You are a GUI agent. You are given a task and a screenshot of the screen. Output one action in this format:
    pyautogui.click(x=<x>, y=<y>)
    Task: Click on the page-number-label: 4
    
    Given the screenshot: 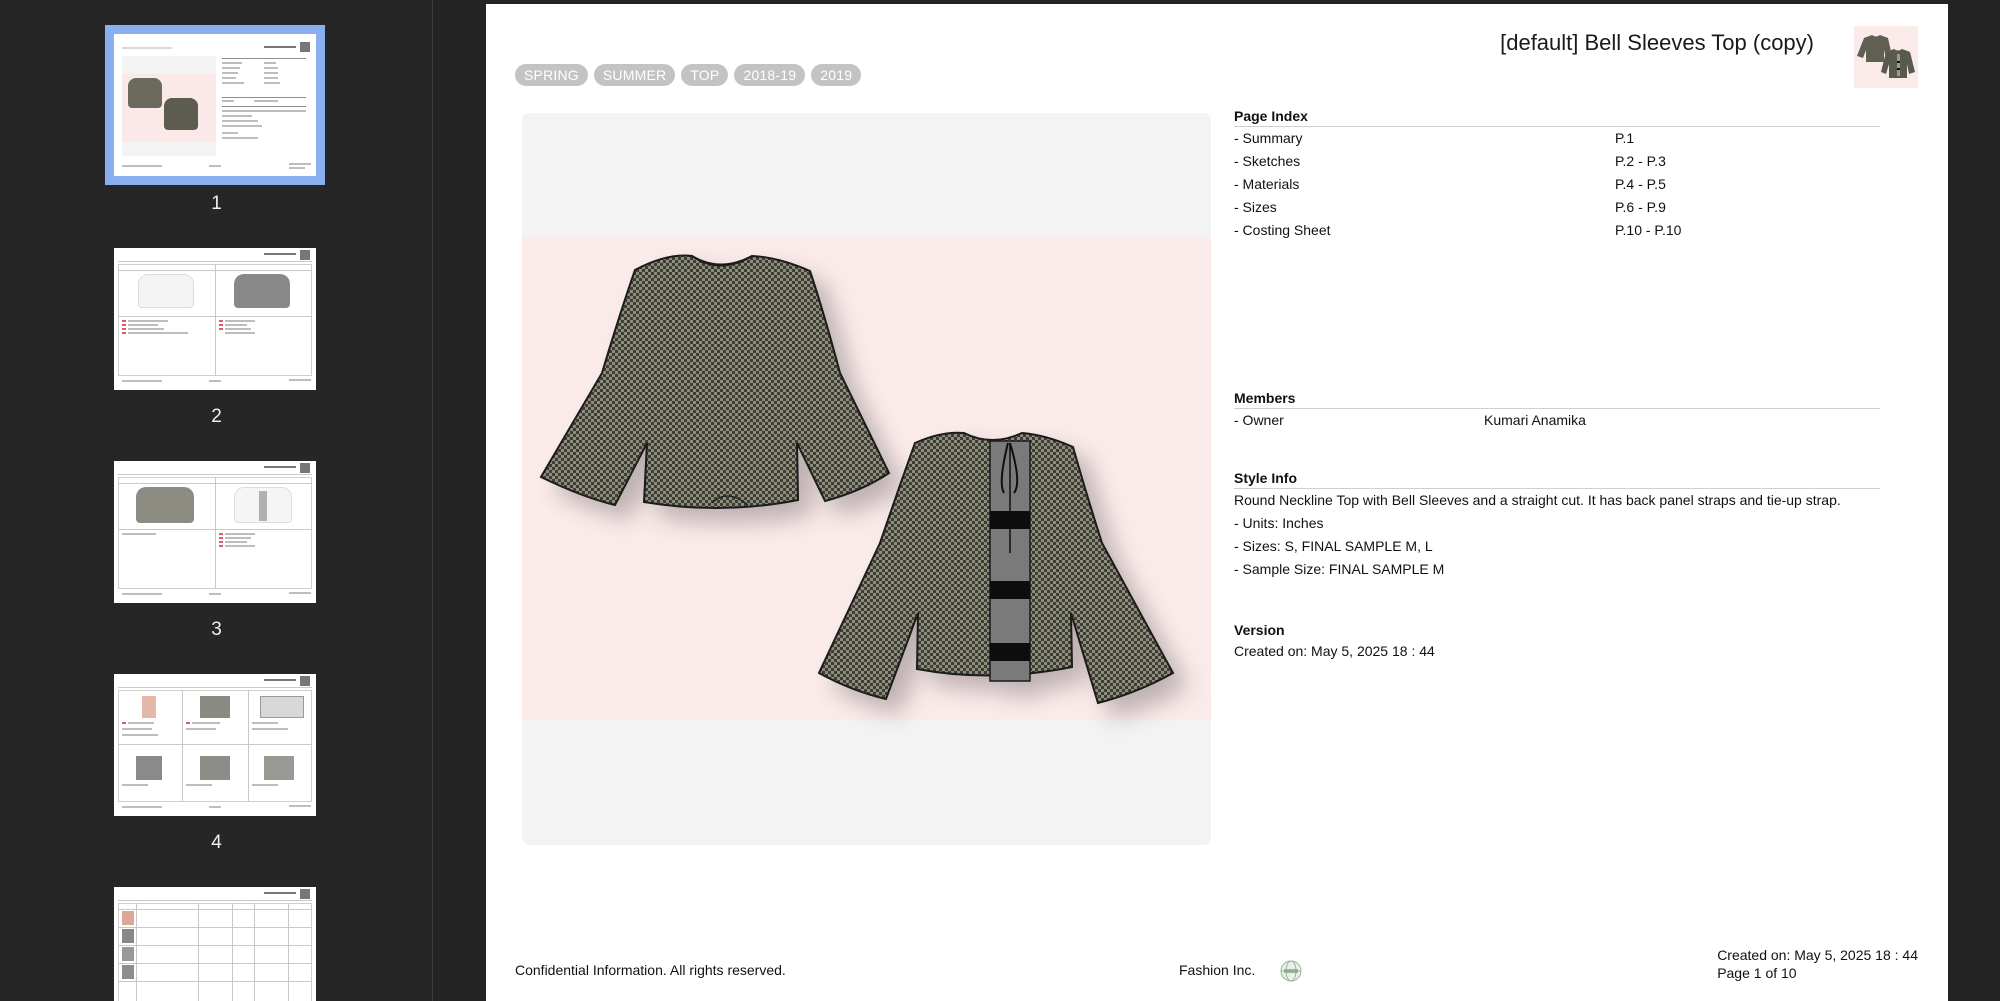 What is the action you would take?
    pyautogui.click(x=216, y=842)
    